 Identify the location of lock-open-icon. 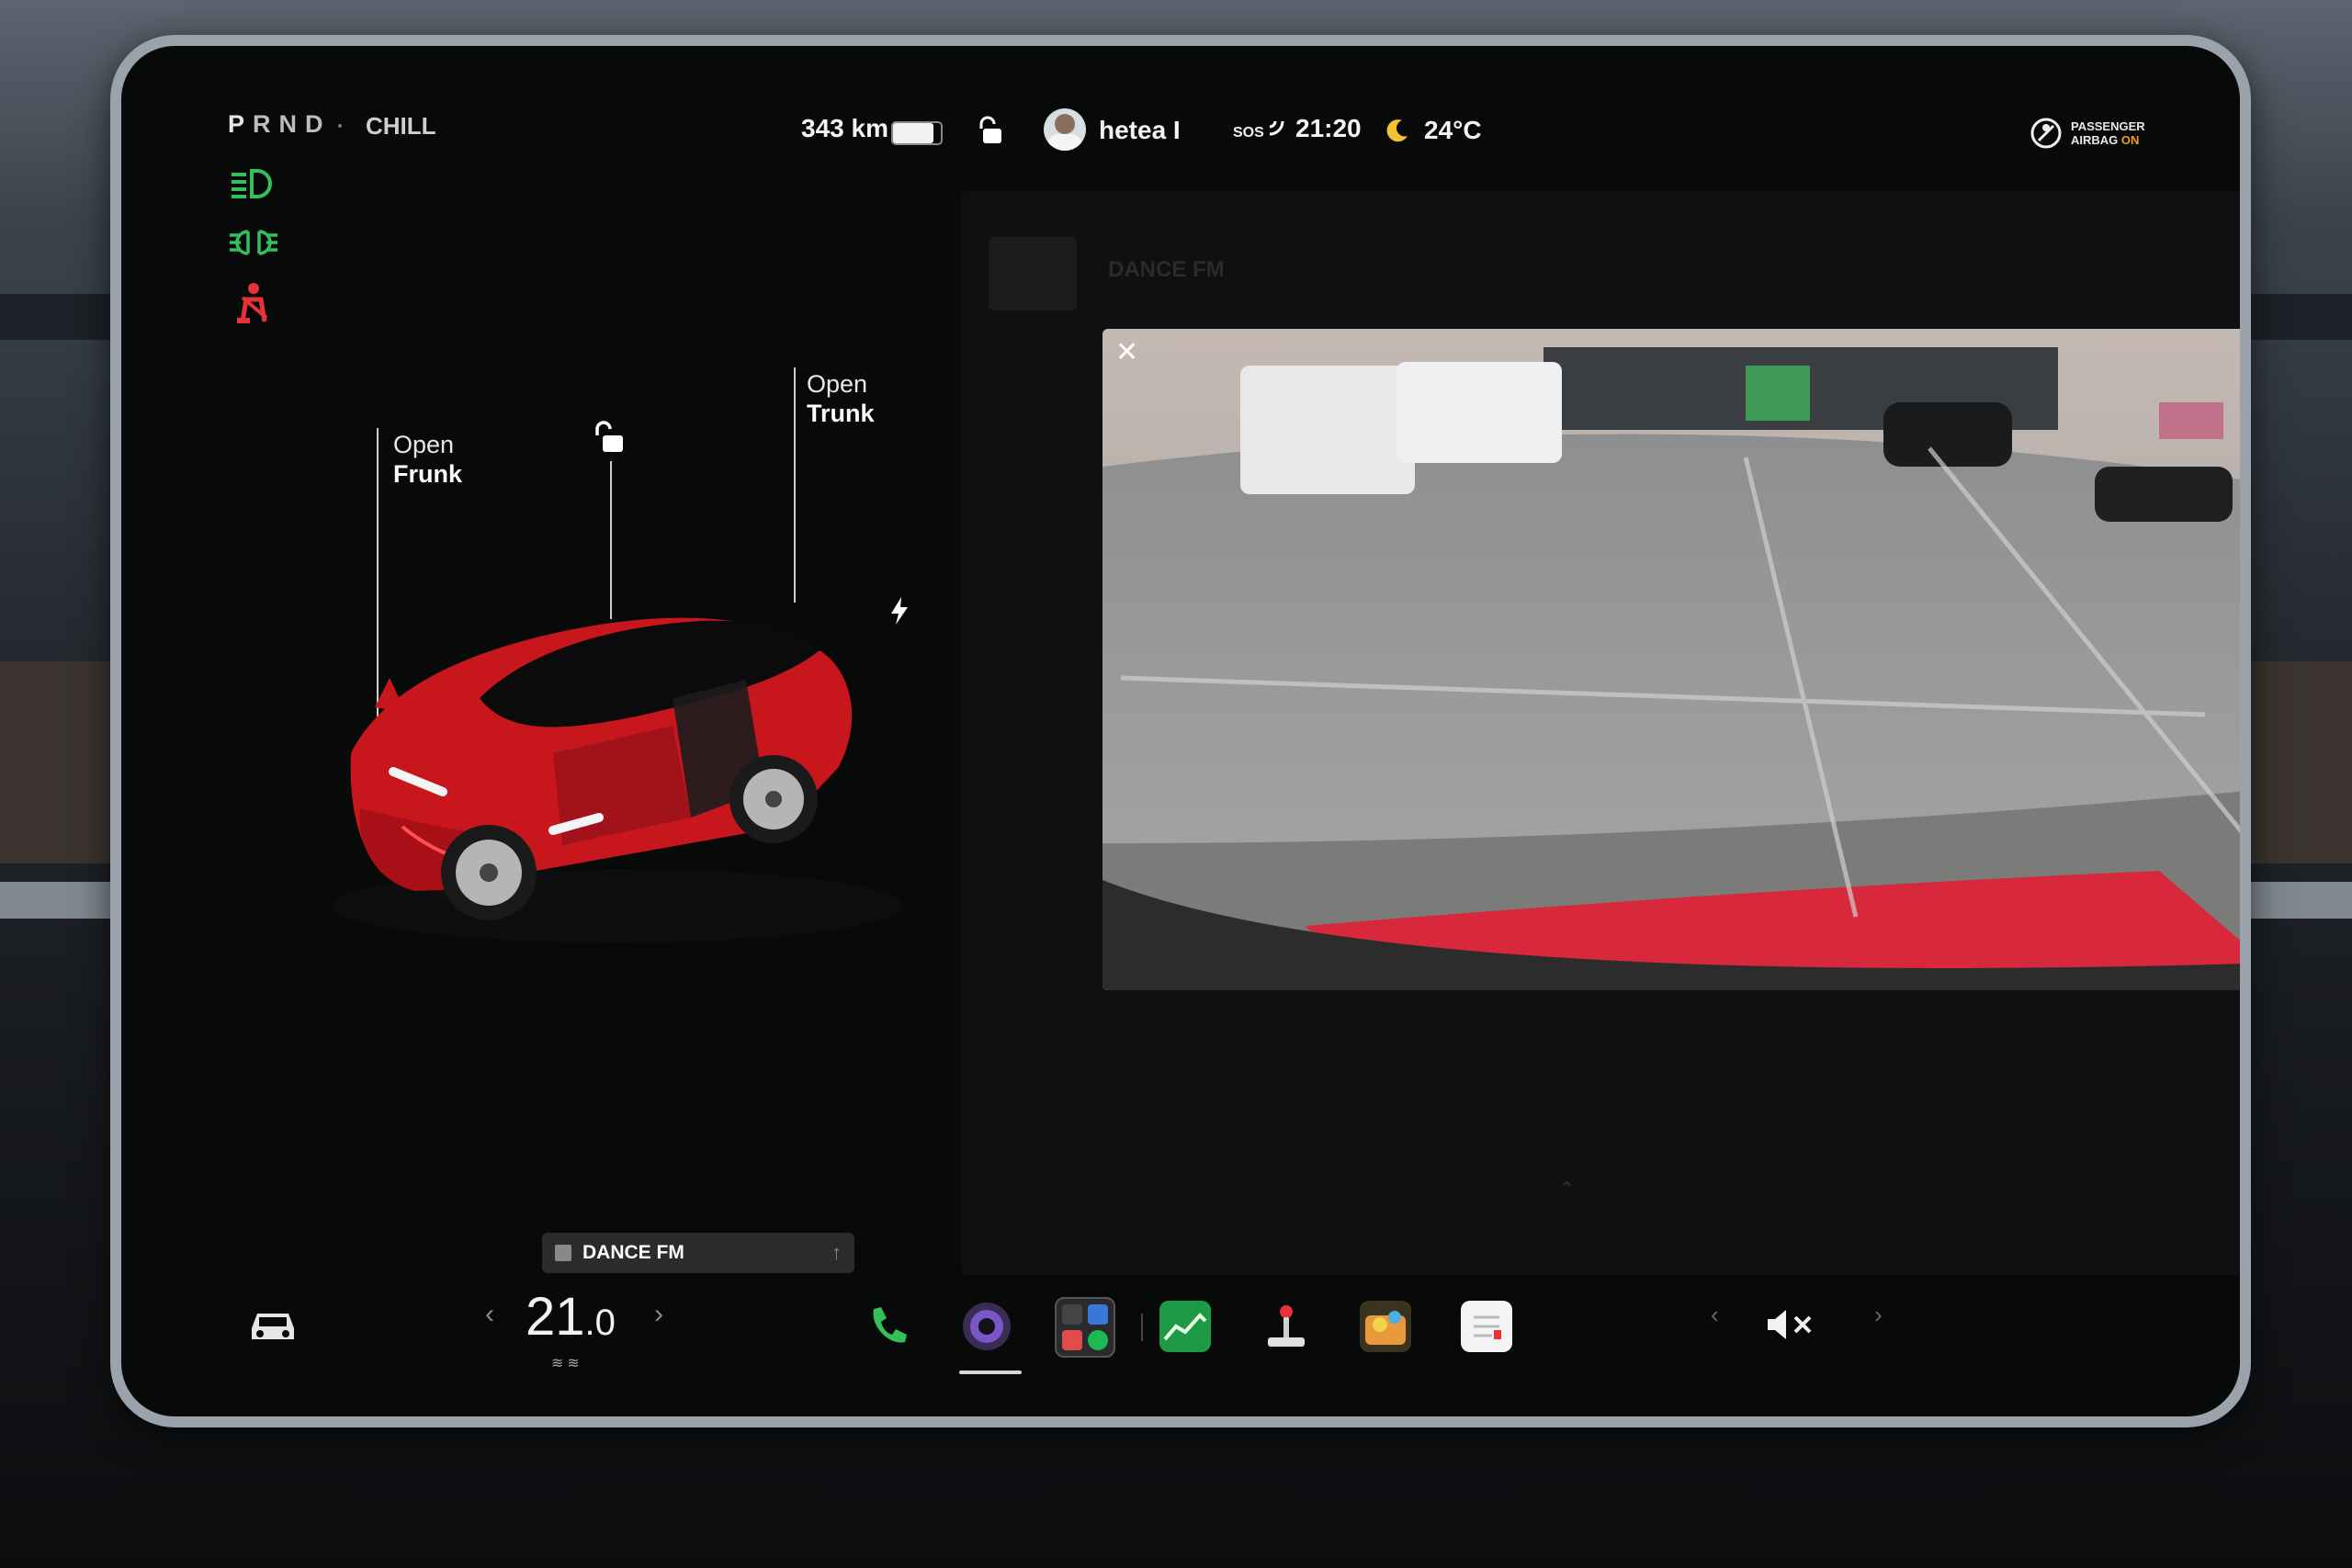
(610, 438).